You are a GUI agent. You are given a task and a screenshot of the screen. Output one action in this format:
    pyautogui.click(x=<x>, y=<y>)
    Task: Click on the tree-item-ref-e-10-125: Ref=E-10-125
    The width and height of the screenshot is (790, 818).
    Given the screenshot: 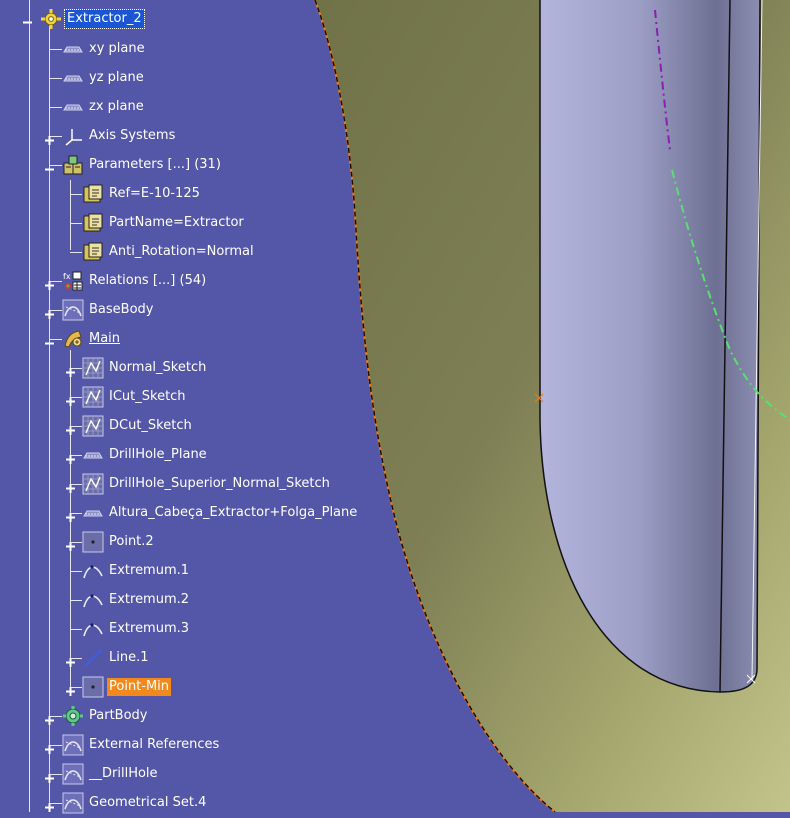 What is the action you would take?
    pyautogui.click(x=142, y=194)
    